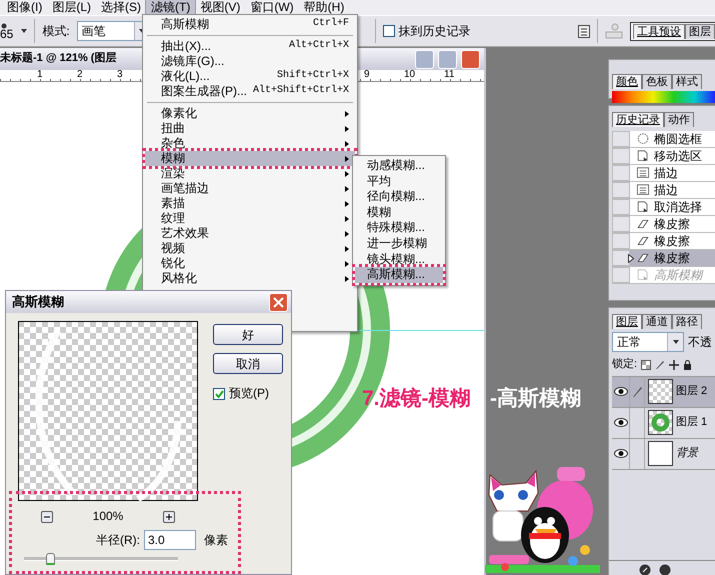 The image size is (715, 575). I want to click on panel-tab: 通道, so click(657, 321).